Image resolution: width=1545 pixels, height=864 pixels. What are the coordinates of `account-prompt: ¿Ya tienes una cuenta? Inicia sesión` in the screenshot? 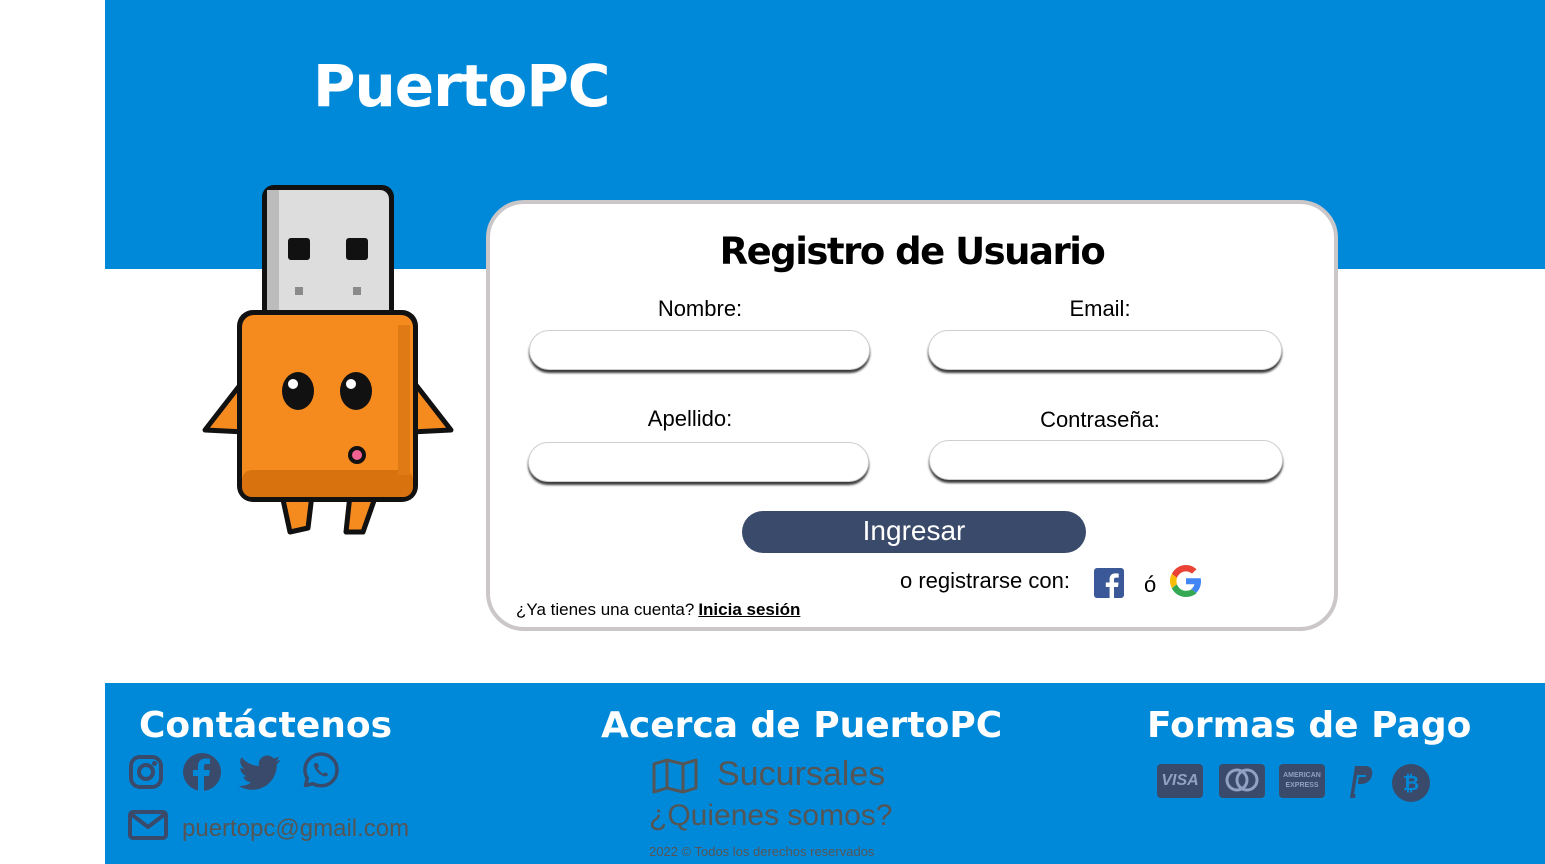 It's located at (658, 610).